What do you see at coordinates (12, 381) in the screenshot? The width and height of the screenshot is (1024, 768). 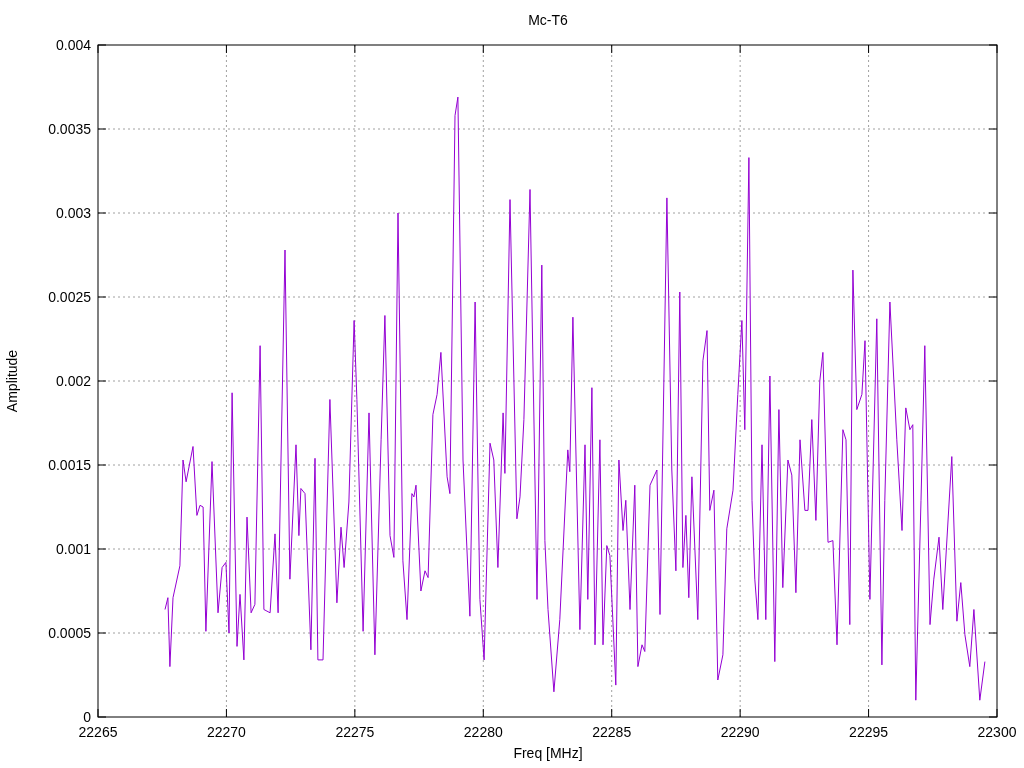 I see `axis-label: Amplitude` at bounding box center [12, 381].